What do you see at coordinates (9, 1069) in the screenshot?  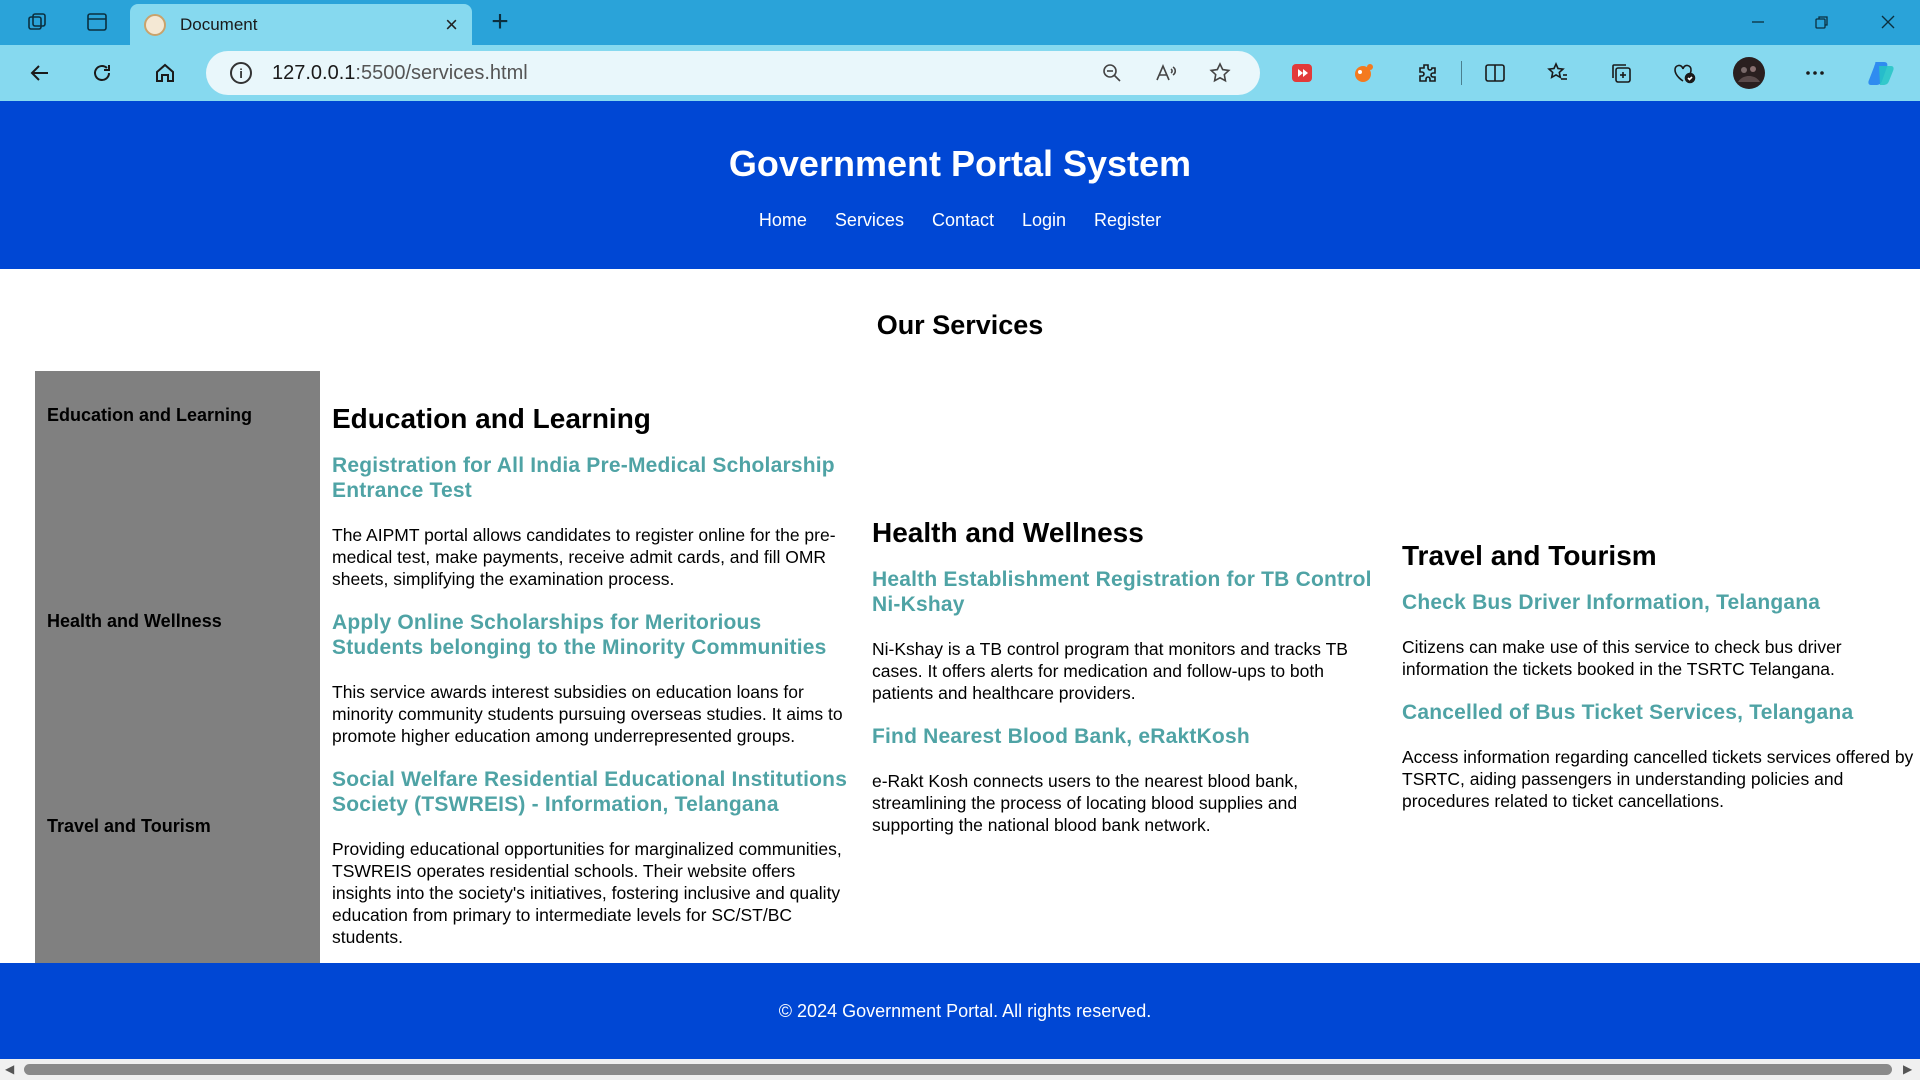 I see `scroll-left-icon: ◀` at bounding box center [9, 1069].